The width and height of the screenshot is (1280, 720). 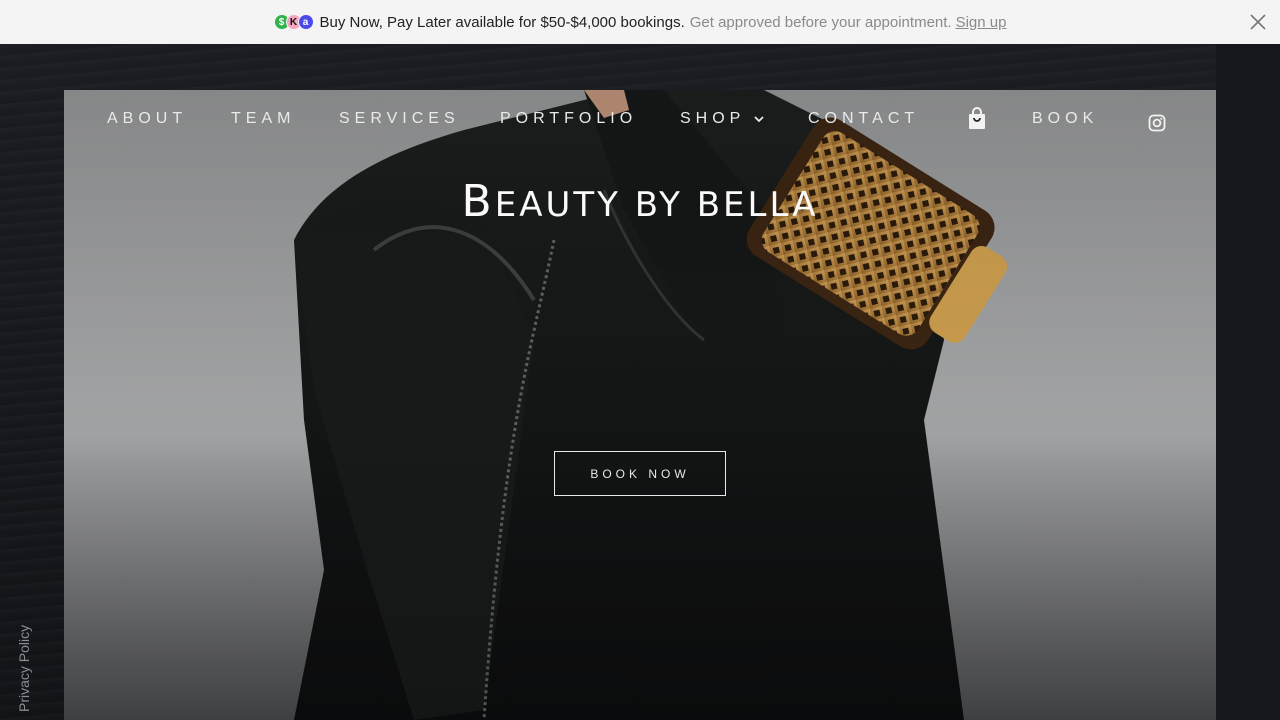 What do you see at coordinates (640, 473) in the screenshot?
I see `book-now-button: BOOK NOW` at bounding box center [640, 473].